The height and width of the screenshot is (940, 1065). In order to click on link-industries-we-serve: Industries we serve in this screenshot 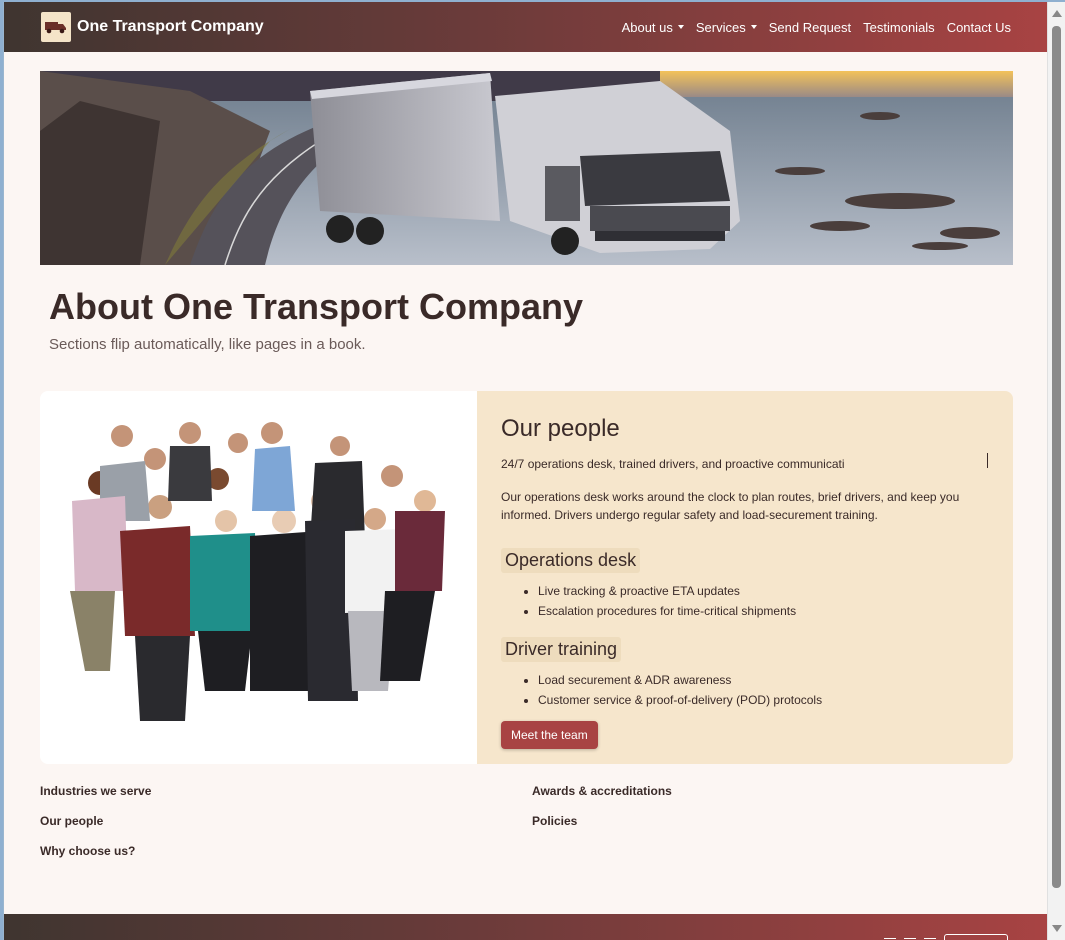, I will do `click(286, 791)`.